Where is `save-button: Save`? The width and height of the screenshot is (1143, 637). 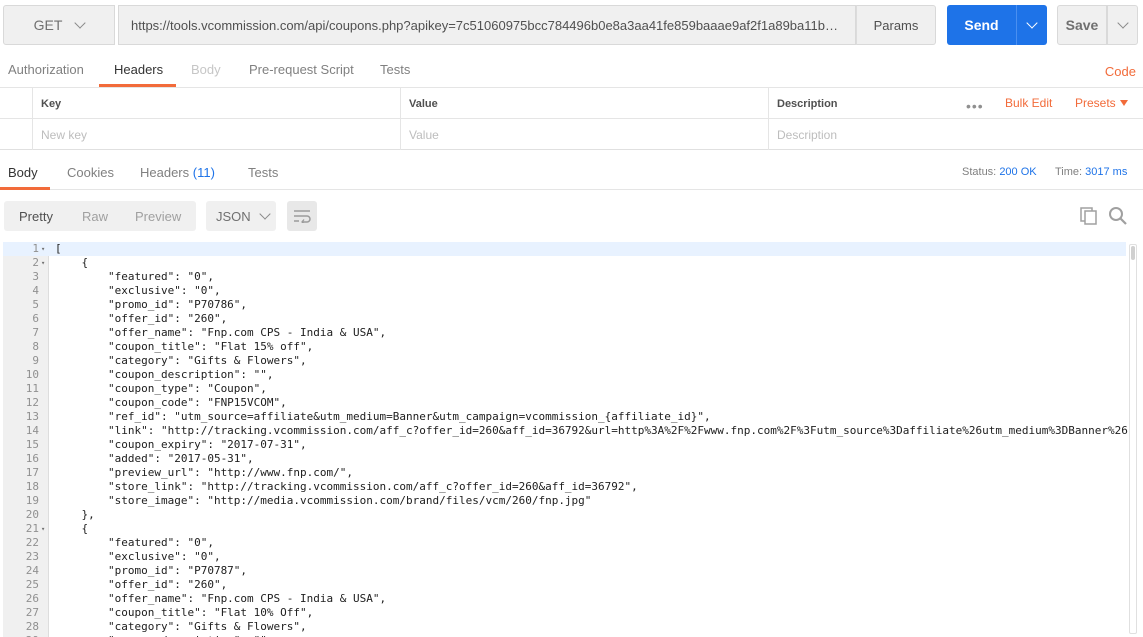
save-button: Save is located at coordinates (1082, 25).